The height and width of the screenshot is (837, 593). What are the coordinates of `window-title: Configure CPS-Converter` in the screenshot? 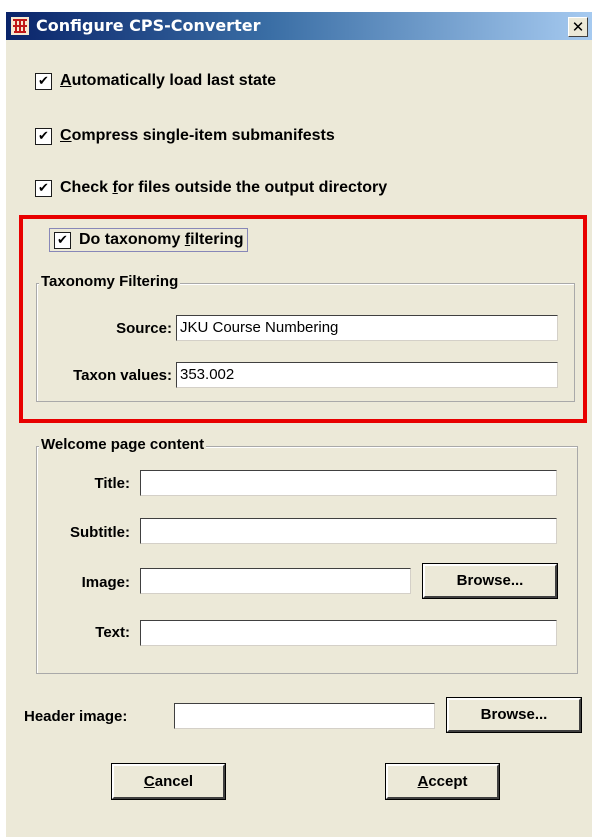 It's located at (148, 25).